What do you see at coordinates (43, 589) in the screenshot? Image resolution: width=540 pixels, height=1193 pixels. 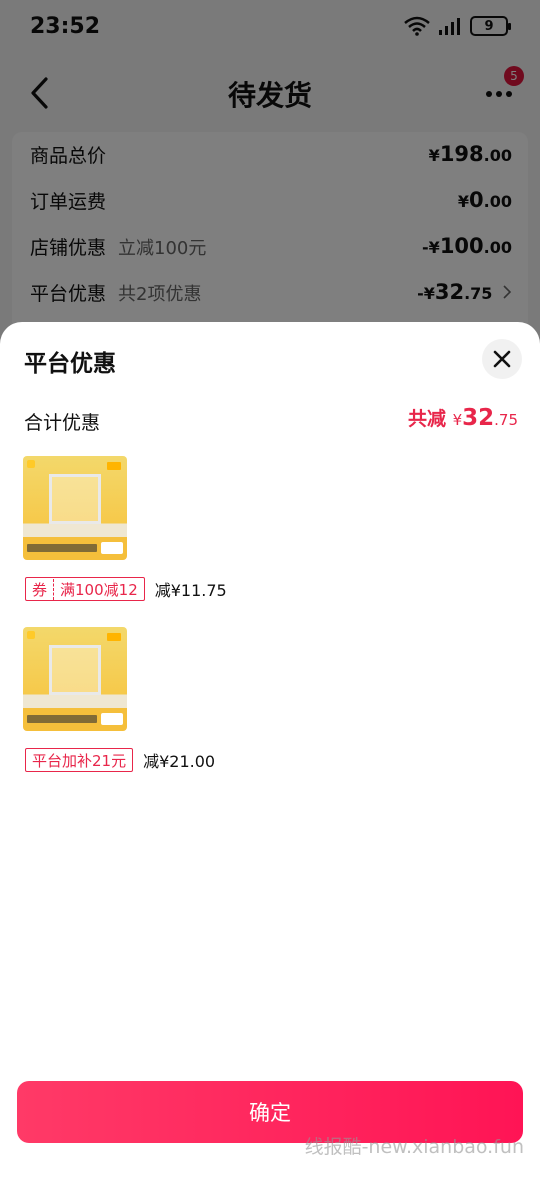 I see `coupon-type: 券` at bounding box center [43, 589].